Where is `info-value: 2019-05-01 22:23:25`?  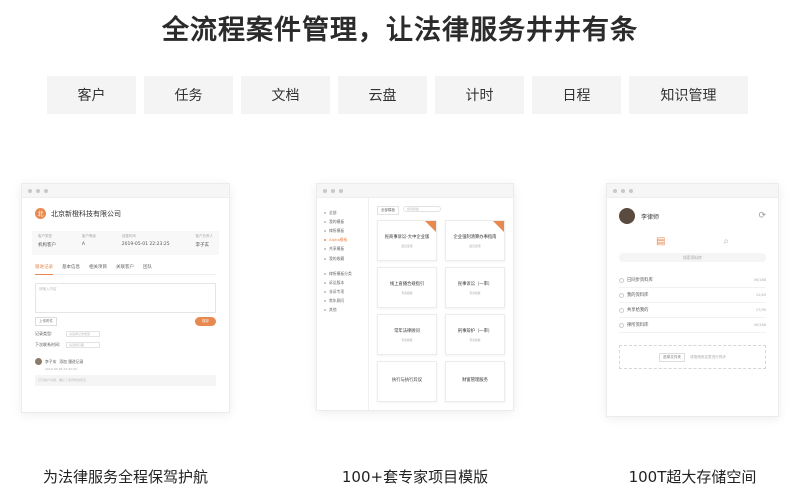
info-value: 2019-05-01 22:23:25 is located at coordinates (145, 244).